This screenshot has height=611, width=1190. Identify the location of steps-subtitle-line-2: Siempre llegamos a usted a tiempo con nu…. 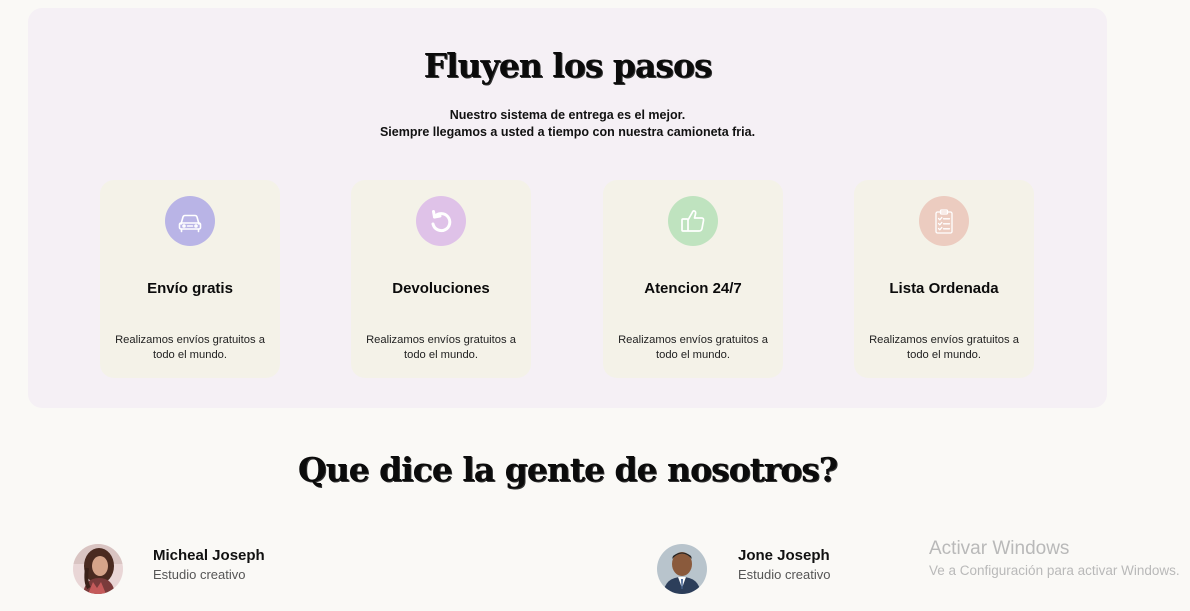
(567, 132).